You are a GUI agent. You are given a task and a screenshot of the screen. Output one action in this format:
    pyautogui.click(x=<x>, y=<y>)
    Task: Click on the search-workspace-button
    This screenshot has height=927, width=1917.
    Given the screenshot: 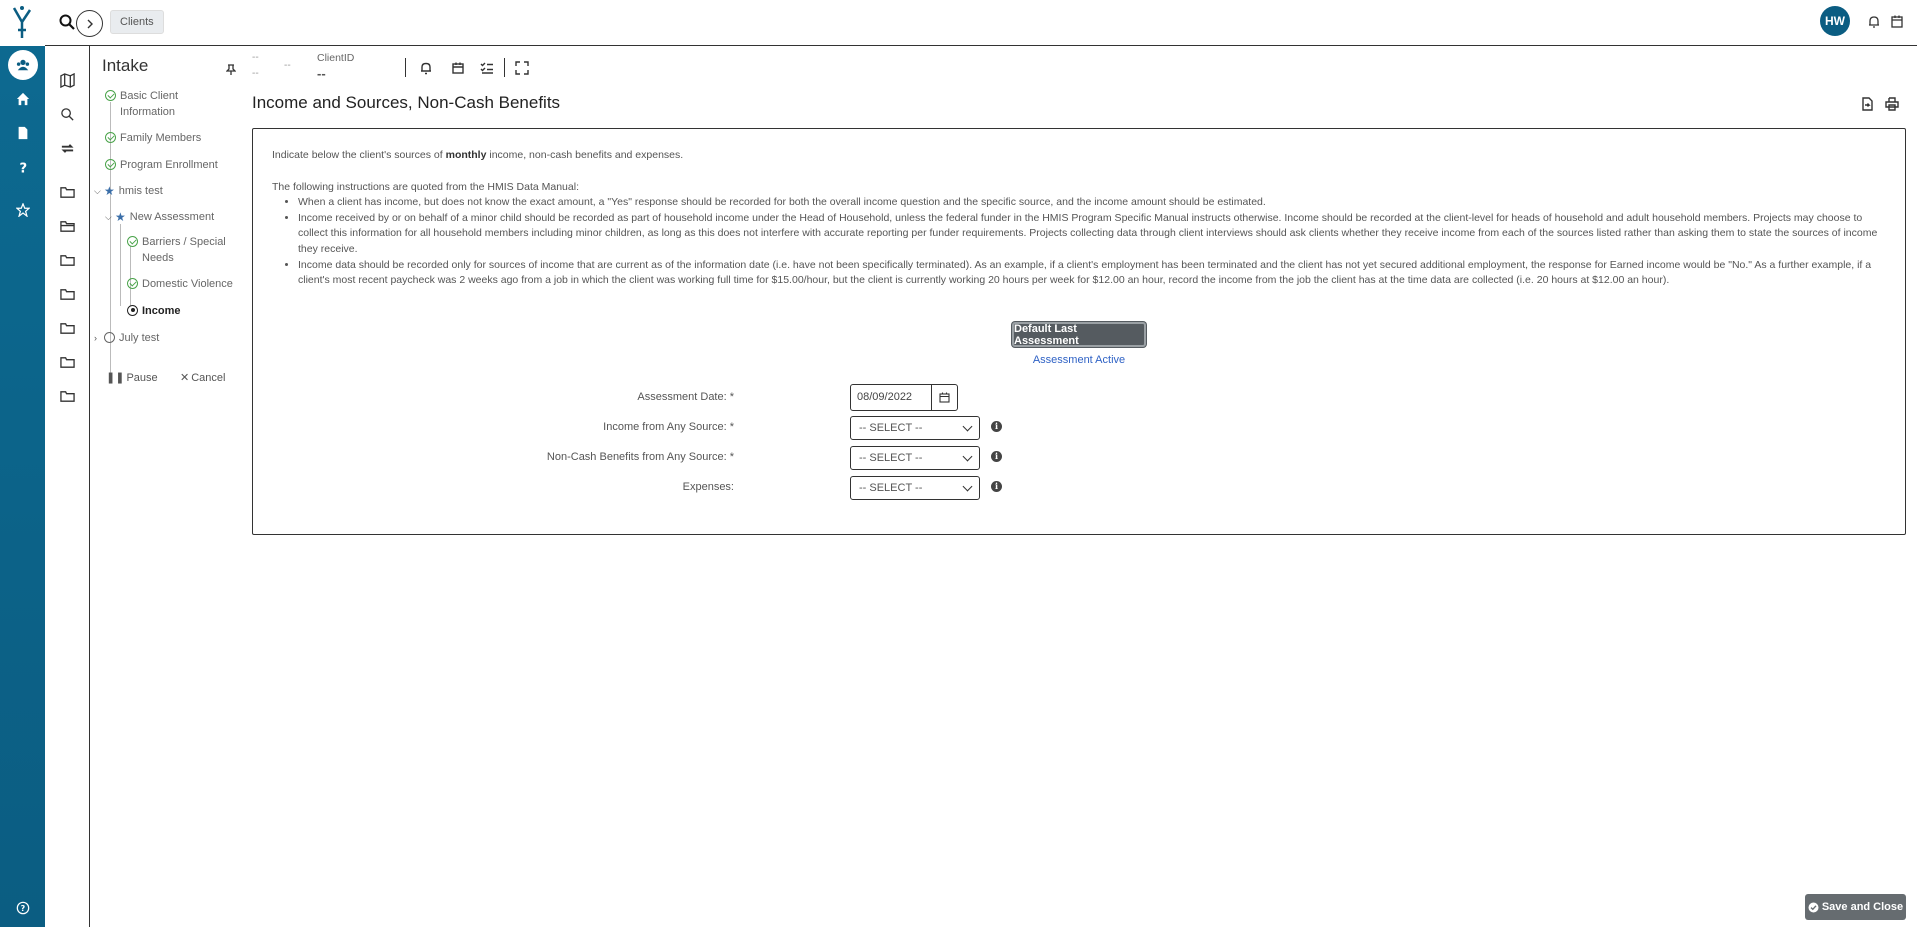 What is the action you would take?
    pyautogui.click(x=67, y=114)
    